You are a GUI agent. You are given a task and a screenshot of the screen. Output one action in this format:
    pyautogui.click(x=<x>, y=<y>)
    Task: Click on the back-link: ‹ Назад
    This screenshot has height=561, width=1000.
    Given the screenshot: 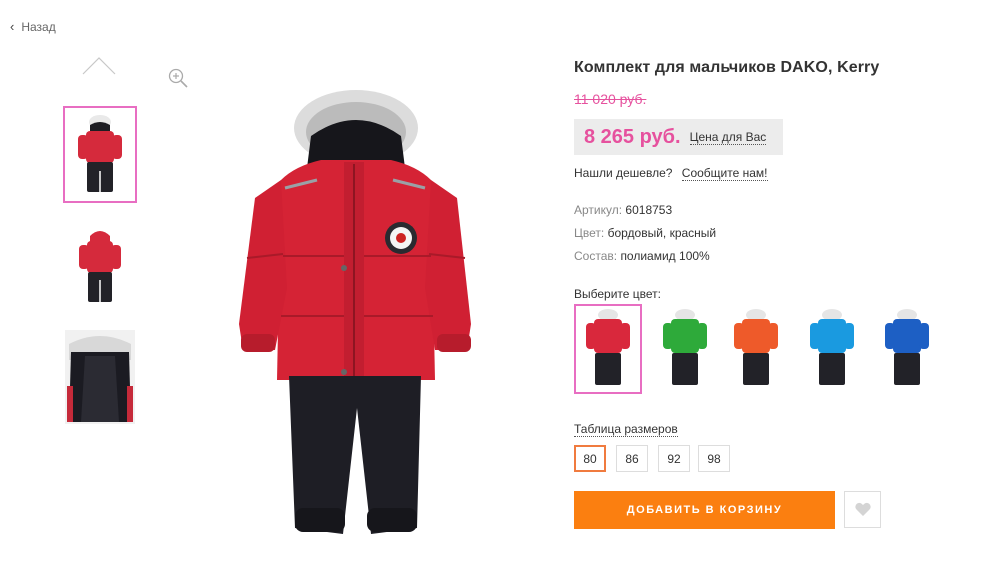 What is the action you would take?
    pyautogui.click(x=33, y=26)
    